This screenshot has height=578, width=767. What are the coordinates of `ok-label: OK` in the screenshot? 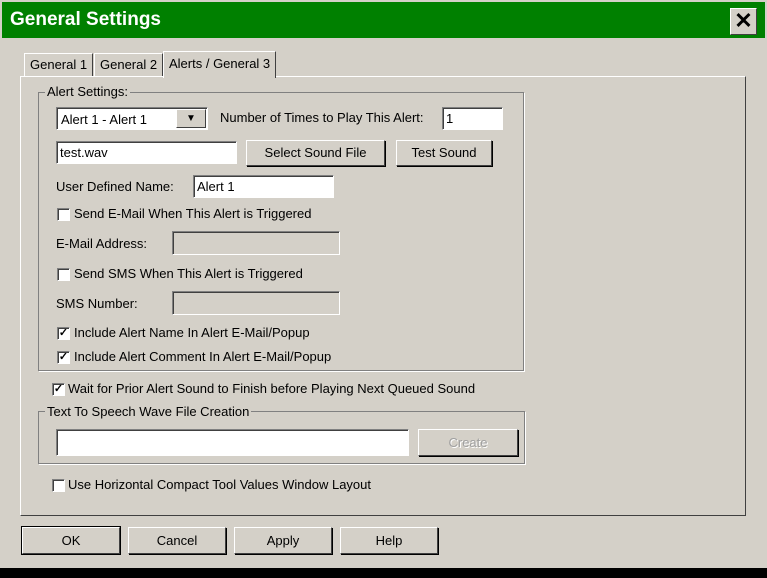 It's located at (71, 540).